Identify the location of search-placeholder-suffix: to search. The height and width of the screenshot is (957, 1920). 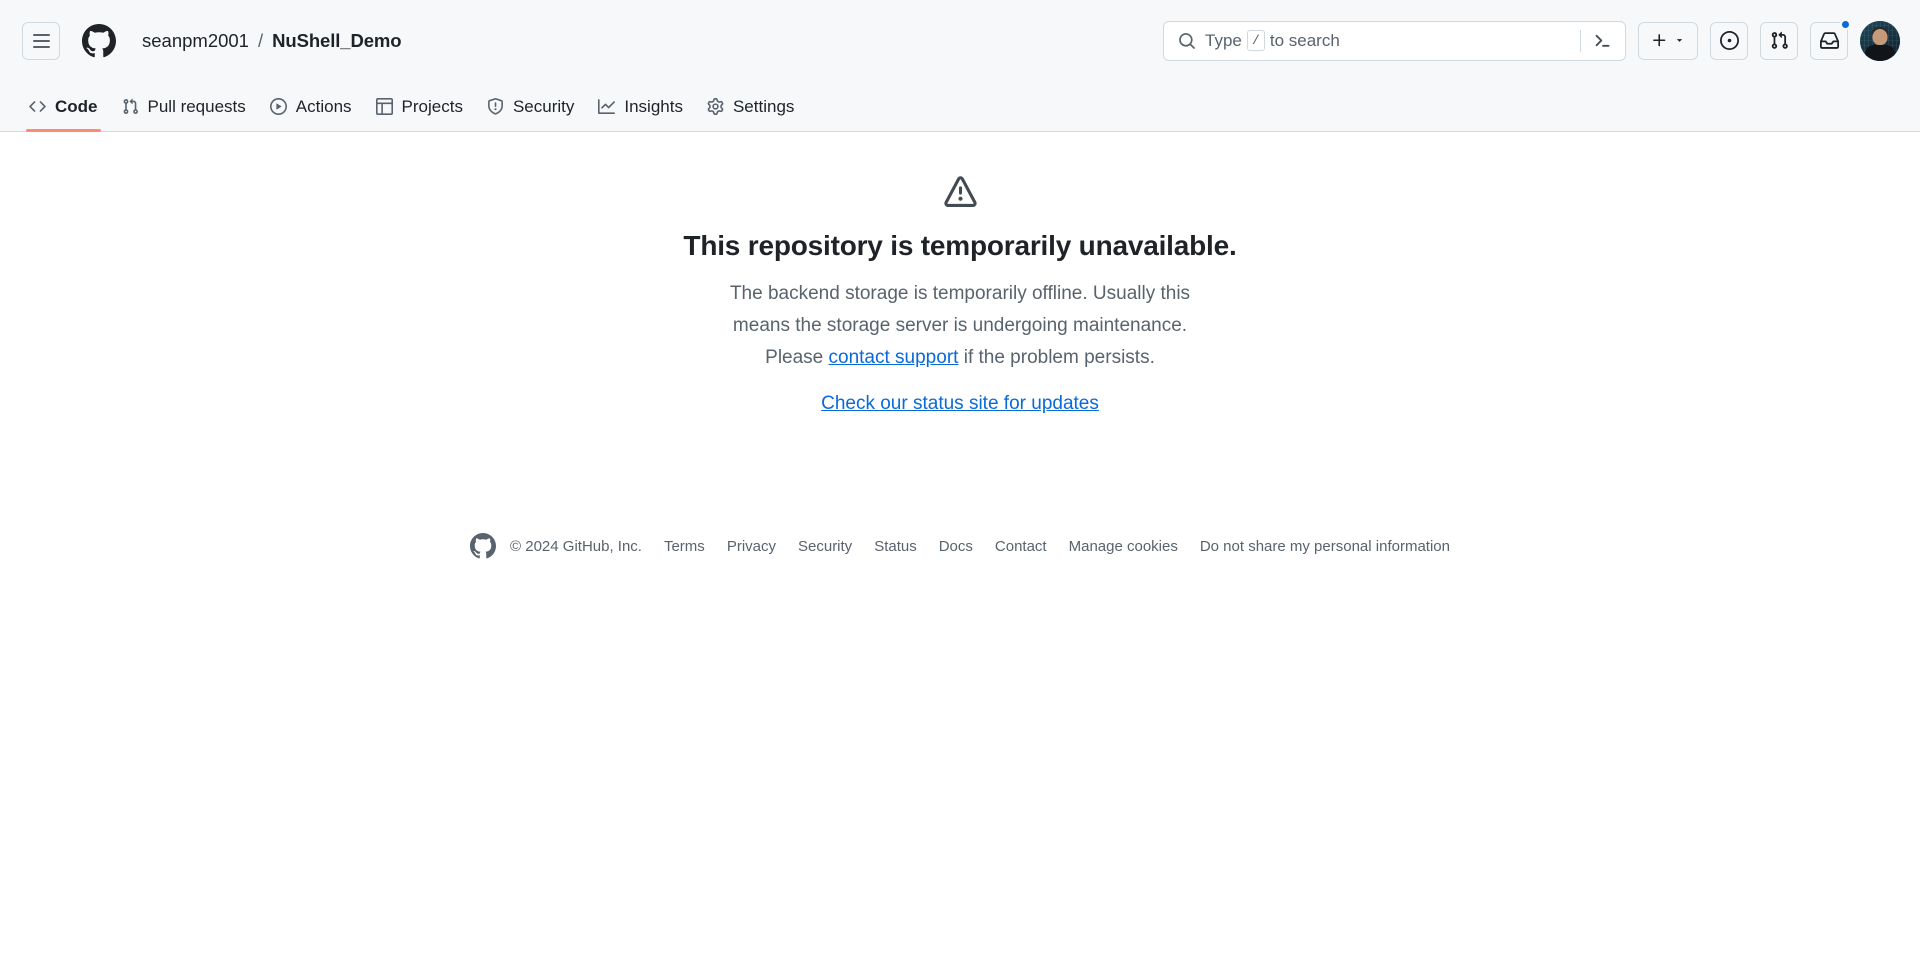
(1304, 40).